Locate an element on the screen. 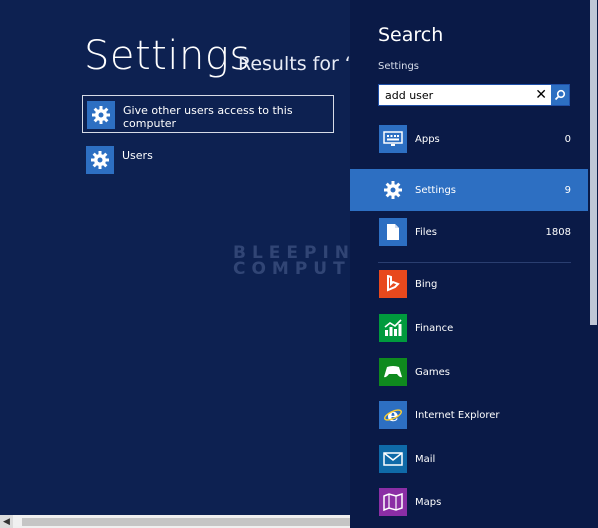 The height and width of the screenshot is (528, 598). search-scope-label: Settings is located at coordinates (399, 66).